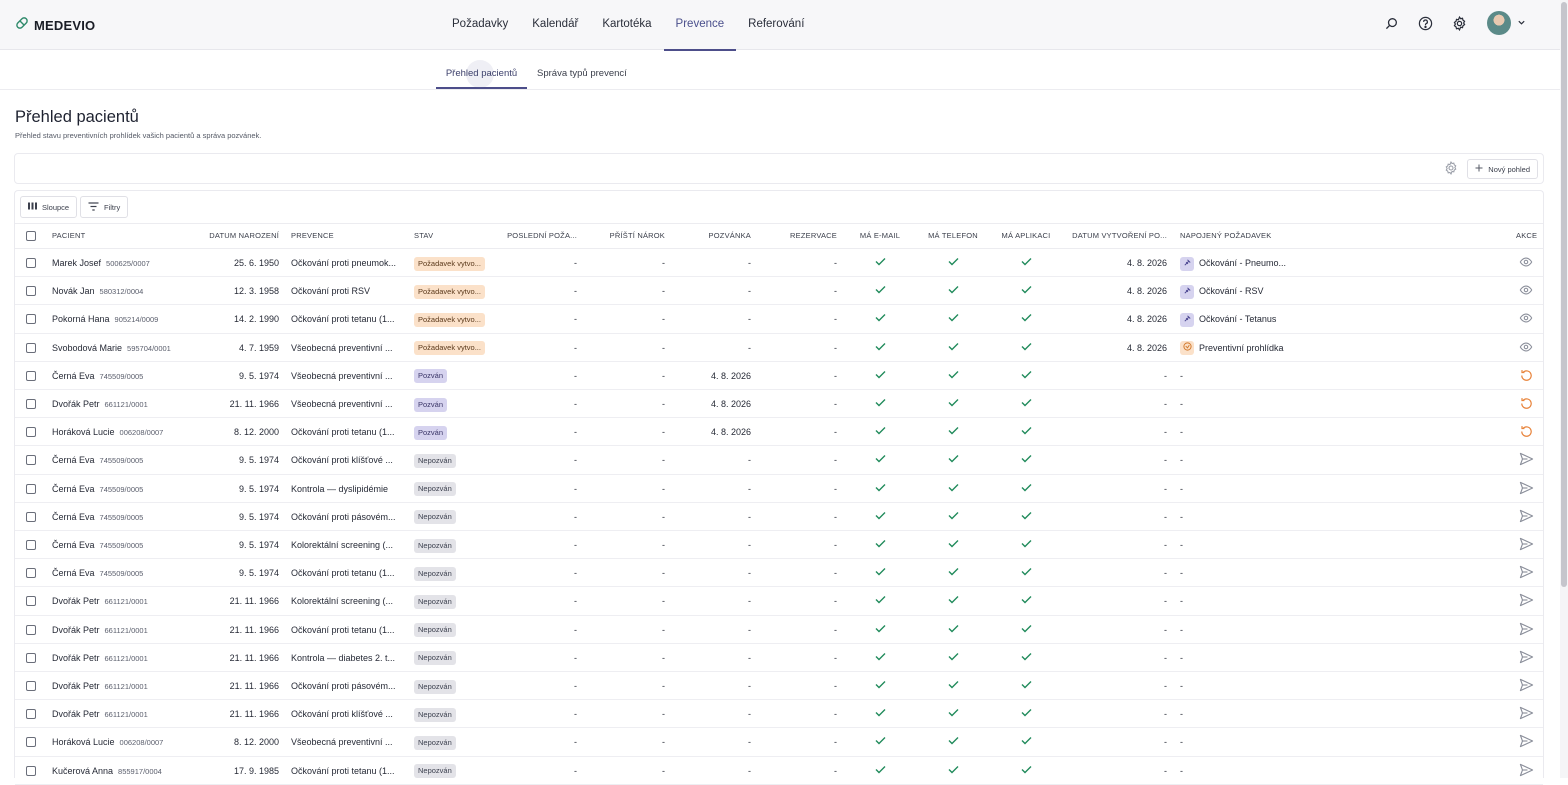  Describe the element at coordinates (1280, 319) in the screenshot. I see `linked-request-cell: Očkování - Tetanus` at that location.